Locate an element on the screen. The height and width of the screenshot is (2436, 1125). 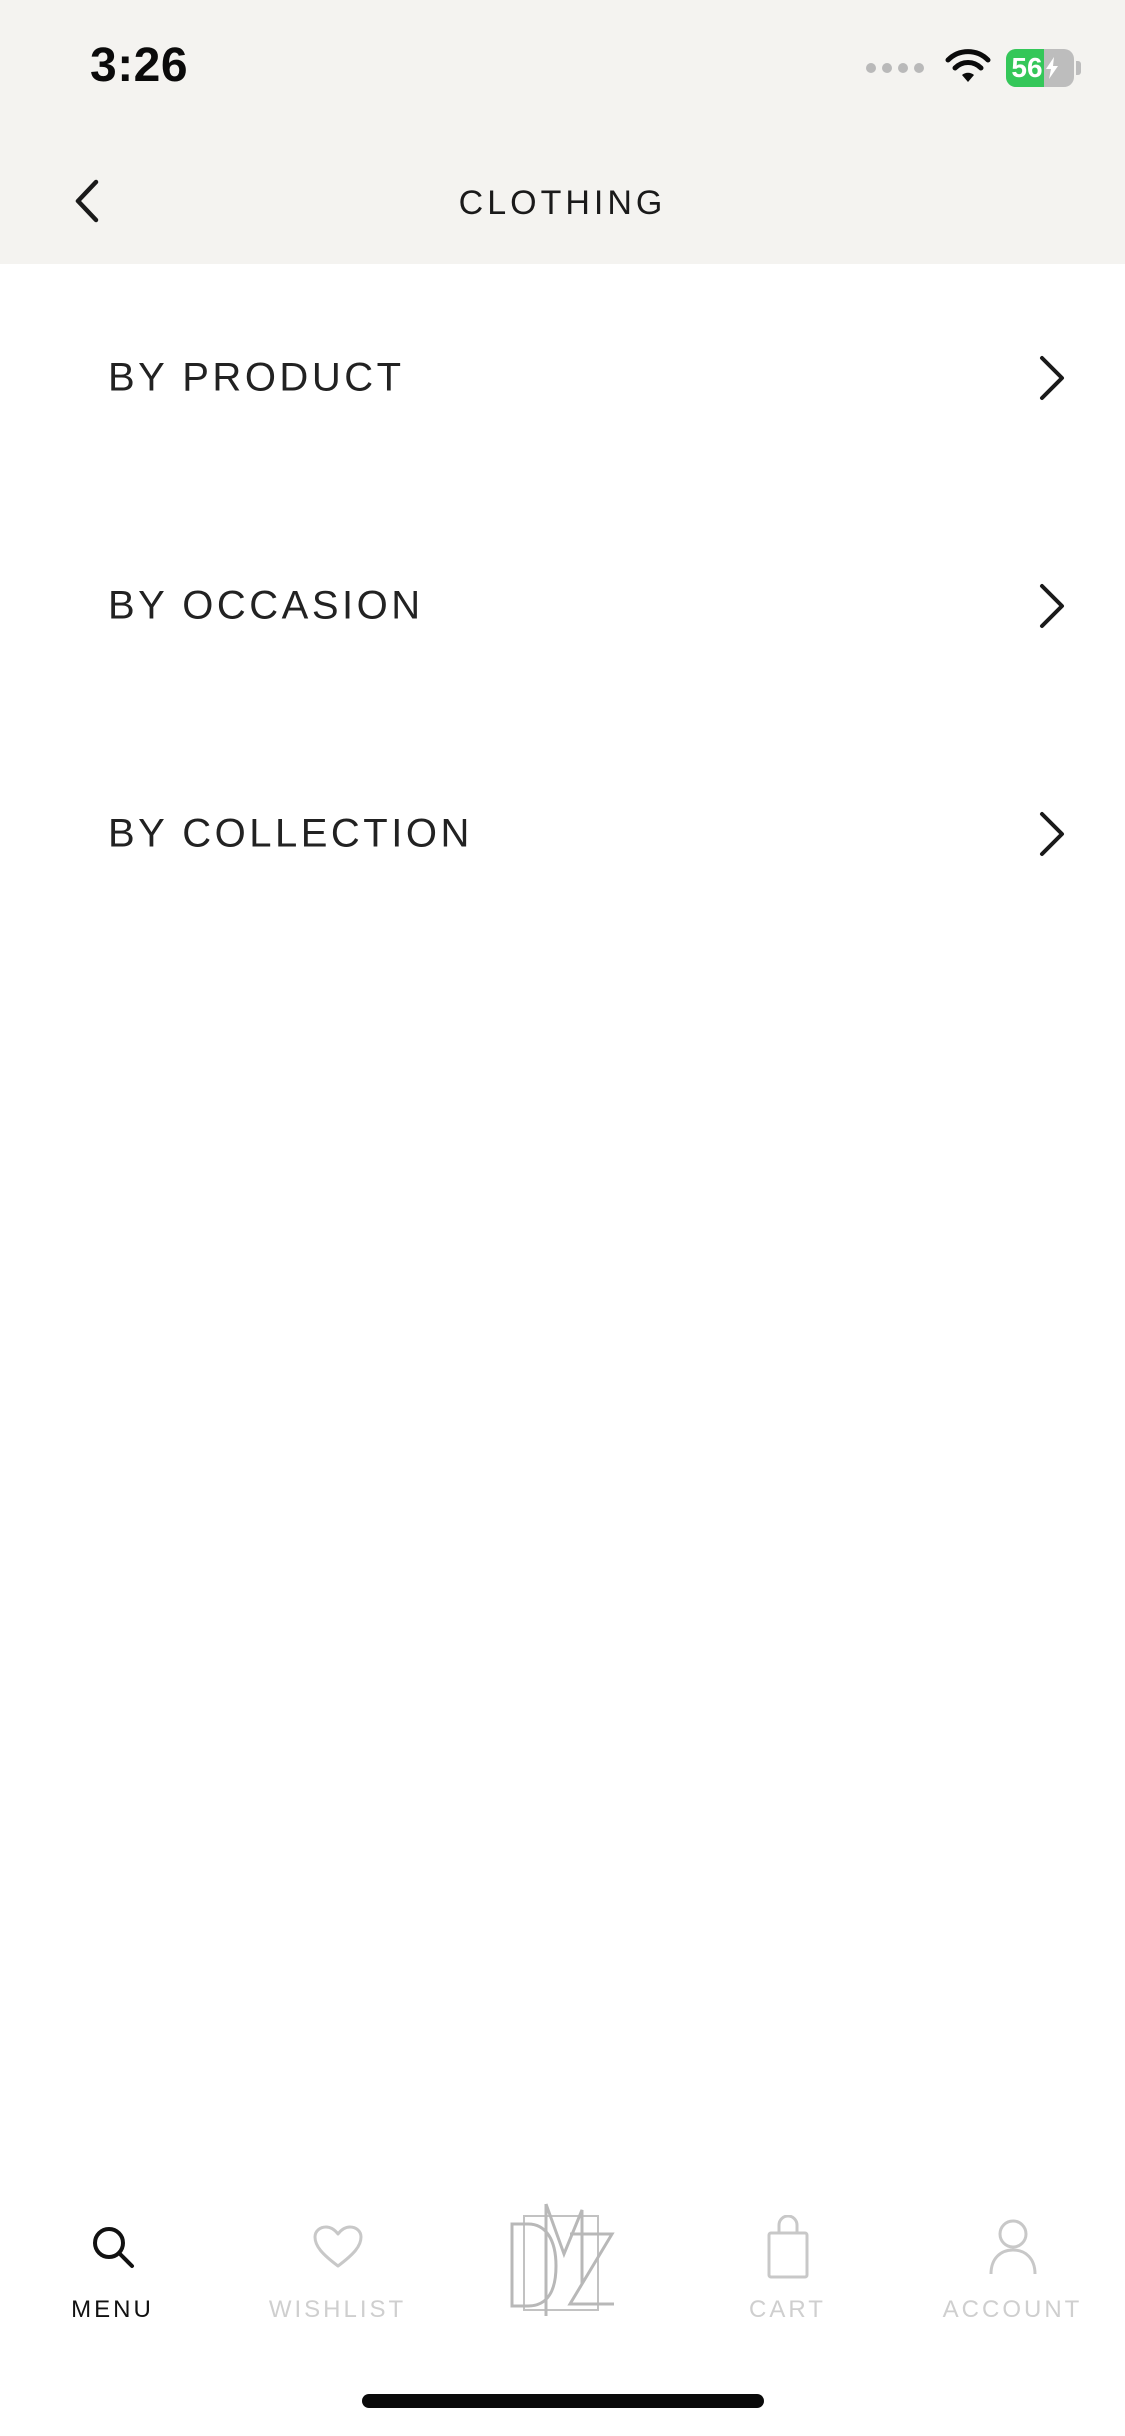
shopping-bag-icon is located at coordinates (788, 2247).